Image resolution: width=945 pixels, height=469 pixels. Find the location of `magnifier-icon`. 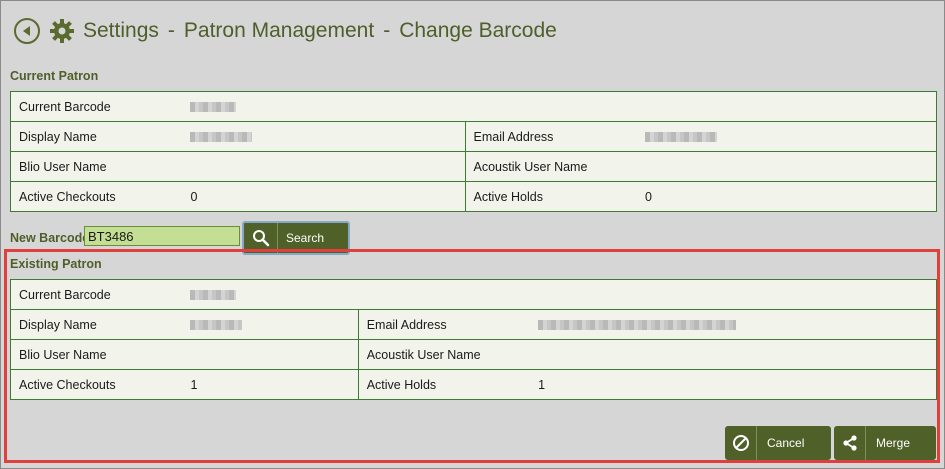

magnifier-icon is located at coordinates (260, 238).